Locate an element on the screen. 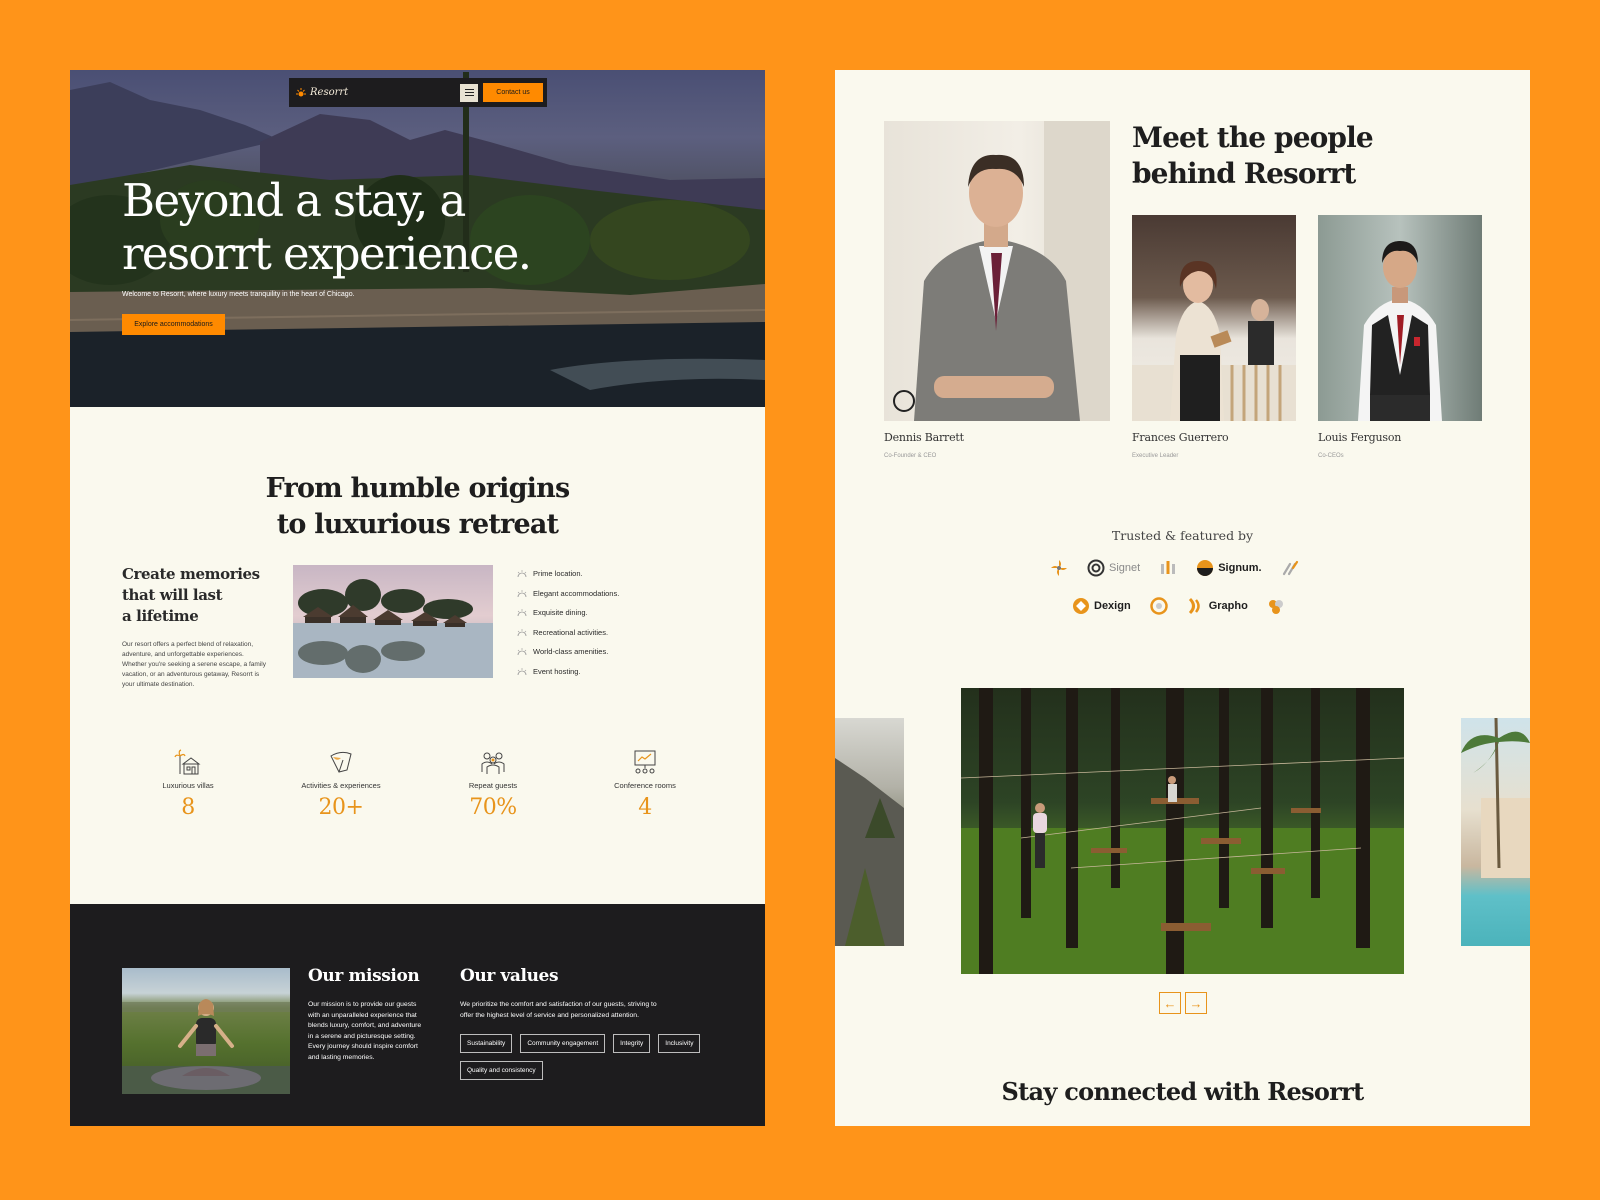 The image size is (1600, 1200). yoga-woman-image is located at coordinates (206, 1031).